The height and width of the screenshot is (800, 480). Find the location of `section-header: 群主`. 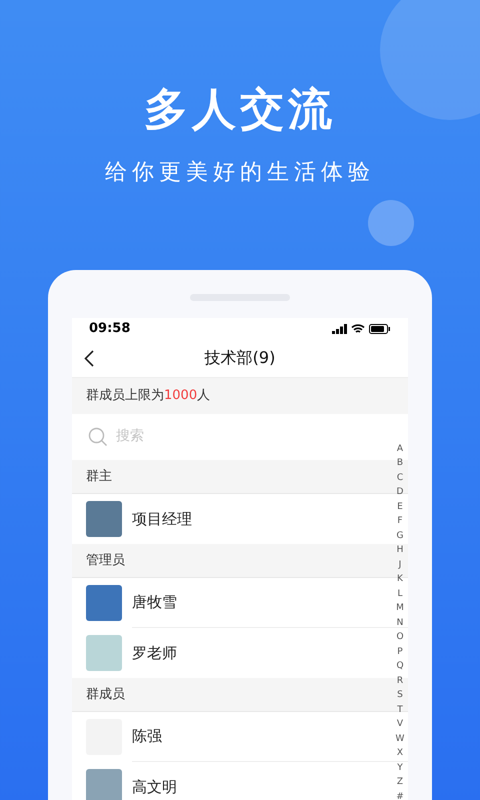

section-header: 群主 is located at coordinates (99, 477).